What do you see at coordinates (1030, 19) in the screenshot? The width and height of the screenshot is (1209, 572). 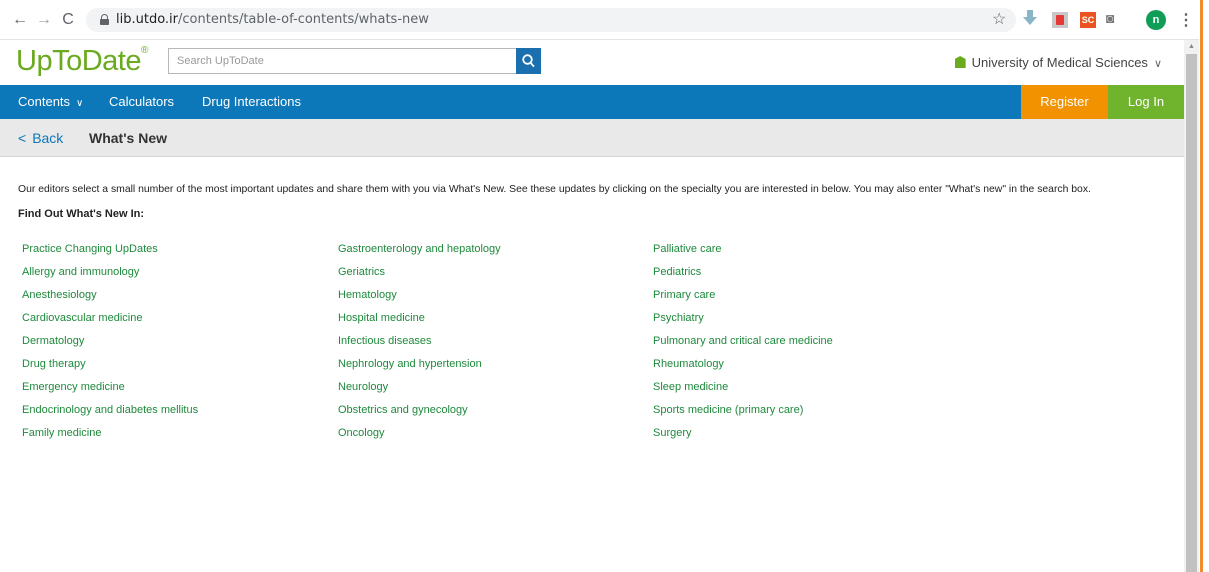 I see `download-extension-icon` at bounding box center [1030, 19].